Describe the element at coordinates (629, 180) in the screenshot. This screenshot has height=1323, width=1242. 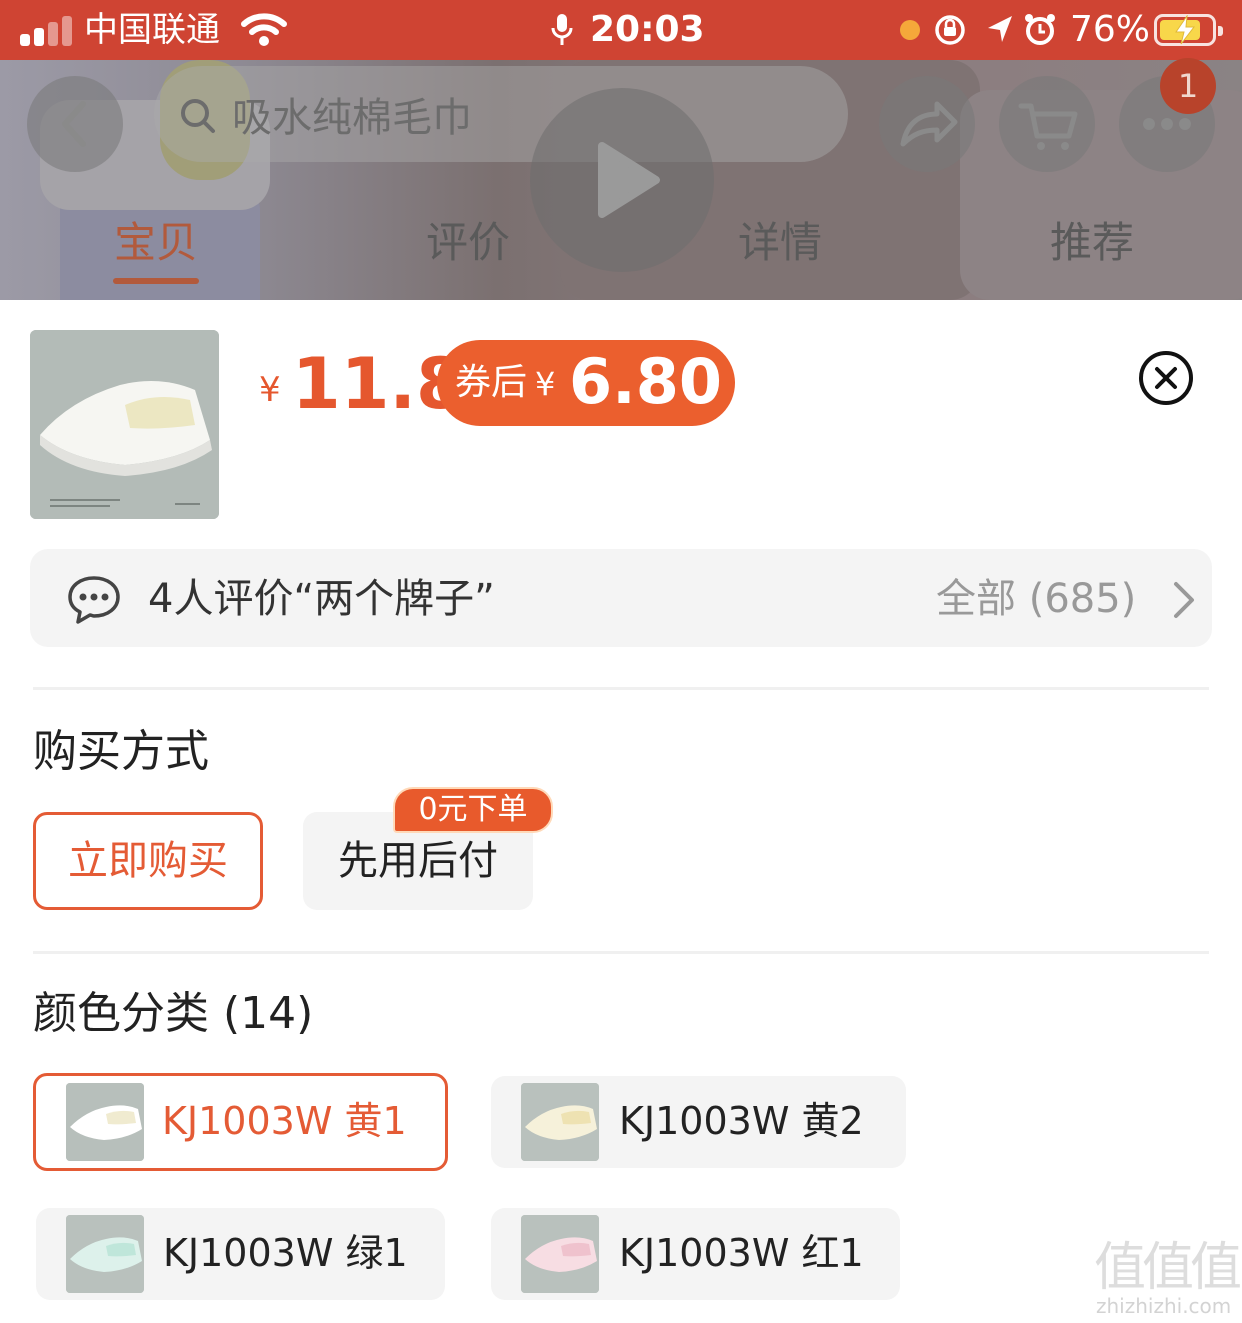
I see `play-icon` at that location.